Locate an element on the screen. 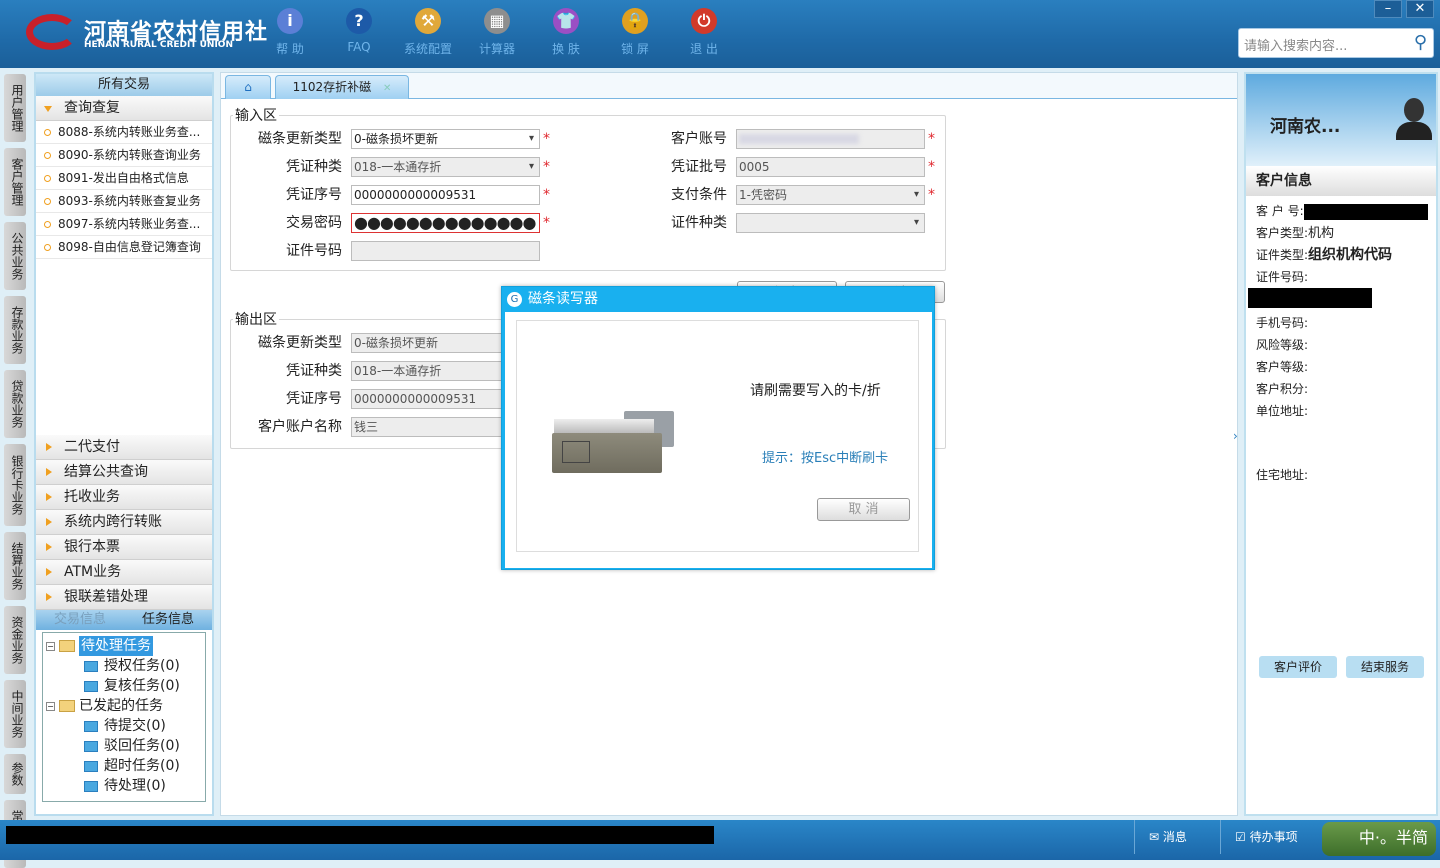  search-icon: ⚲ is located at coordinates (1420, 42).